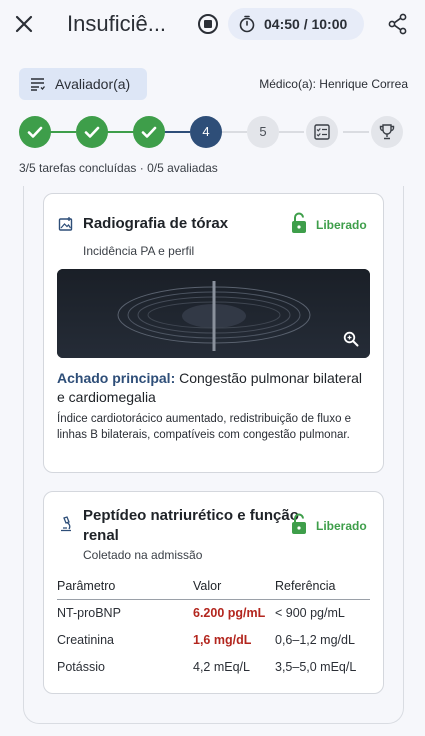 The width and height of the screenshot is (425, 736). I want to click on row-3-ref: 3,5–5,0 mEq/L, so click(316, 667).